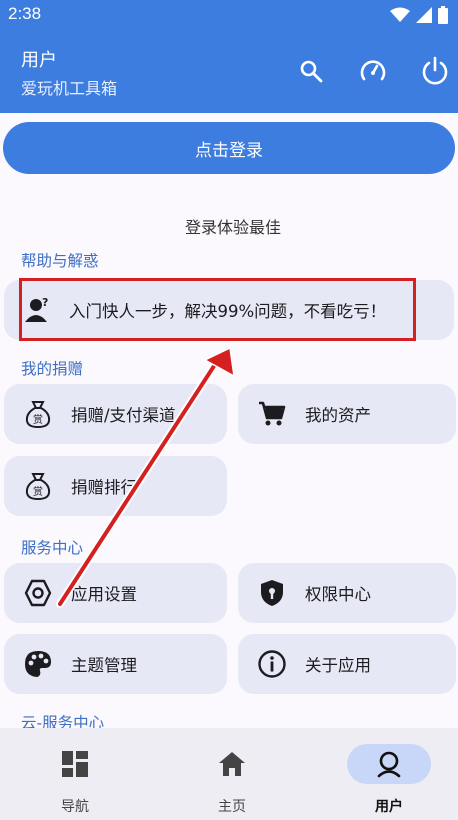  I want to click on power-icon, so click(435, 70).